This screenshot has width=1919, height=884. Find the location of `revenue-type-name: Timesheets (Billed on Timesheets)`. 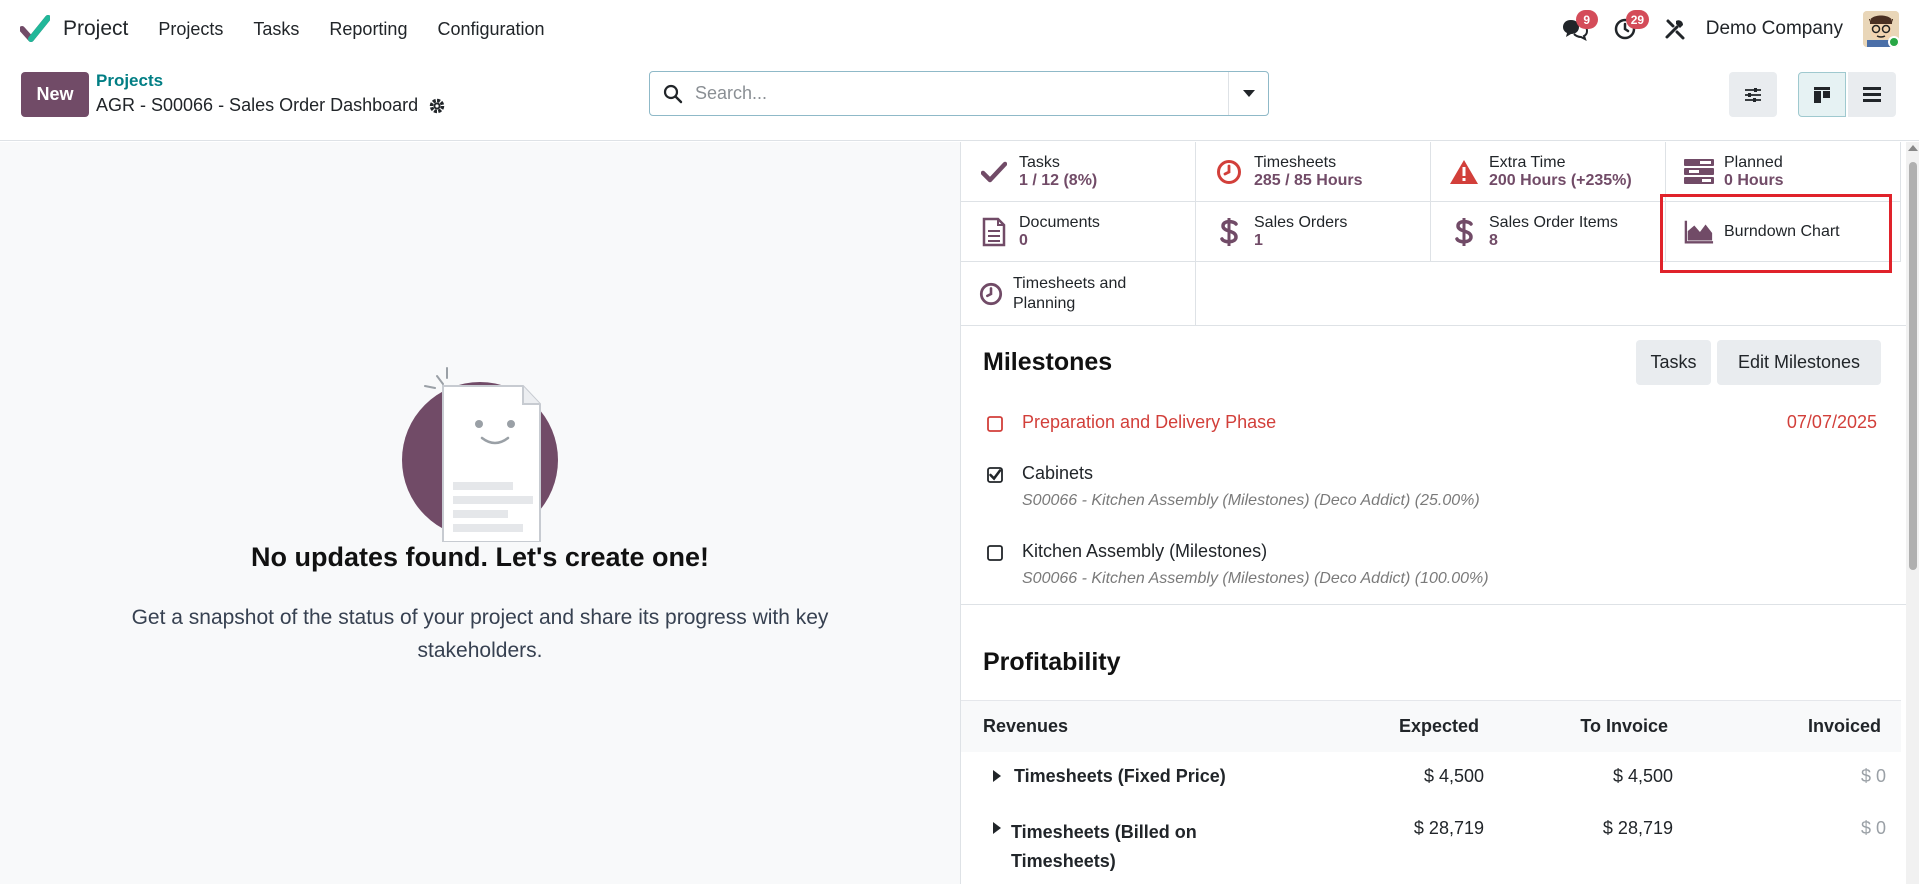

revenue-type-name: Timesheets (Billed on Timesheets) is located at coordinates (1104, 846).